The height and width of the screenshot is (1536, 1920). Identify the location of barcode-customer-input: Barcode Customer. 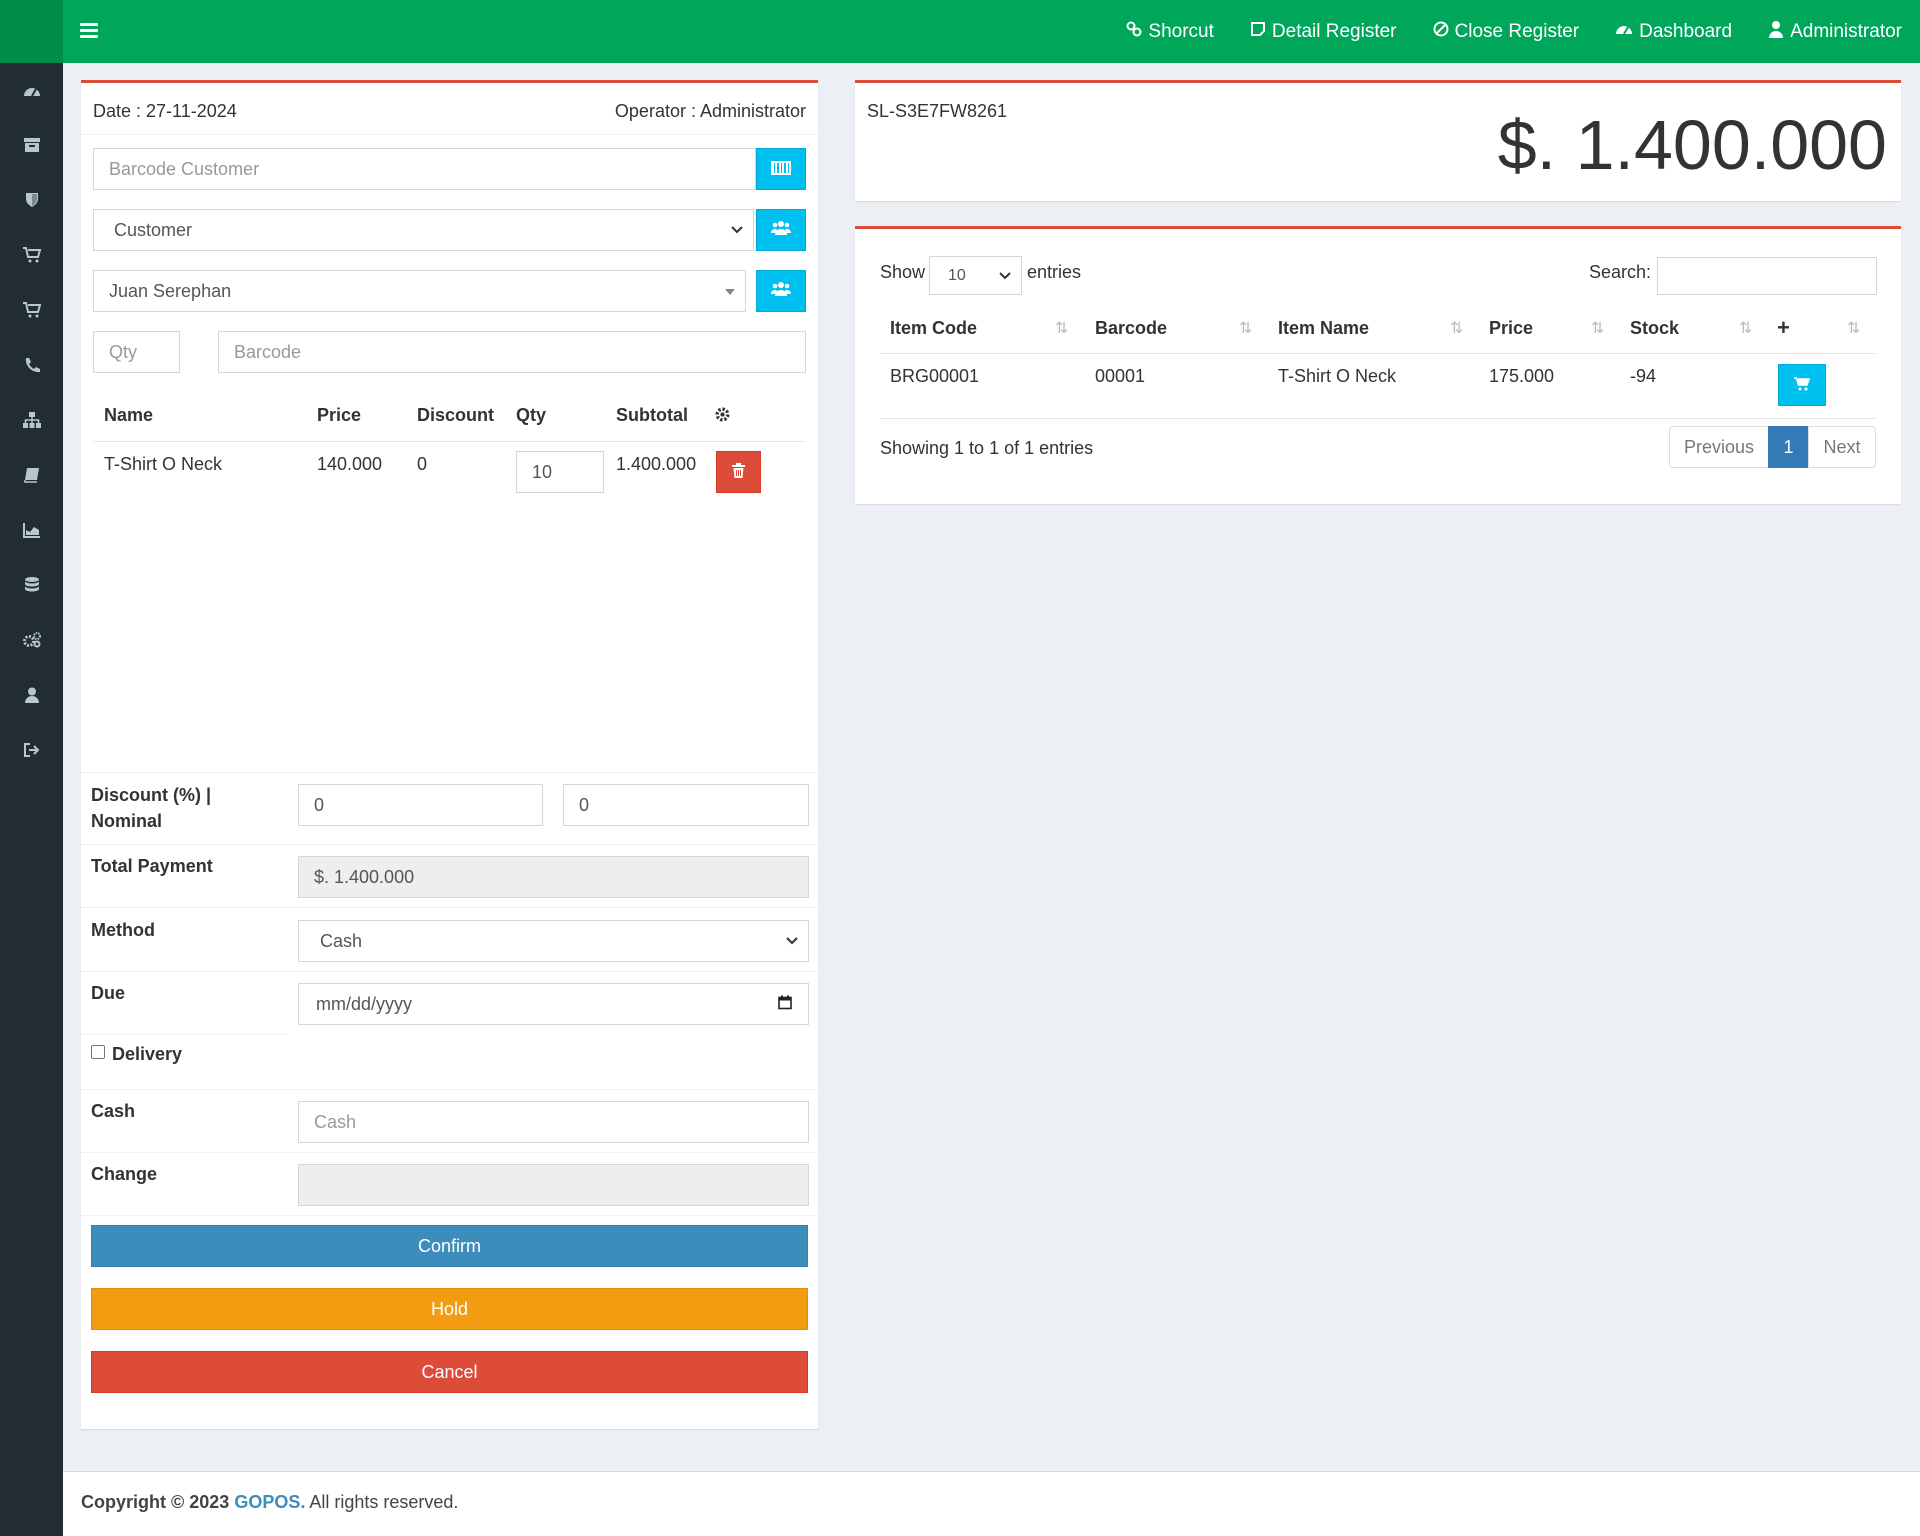
(424, 169).